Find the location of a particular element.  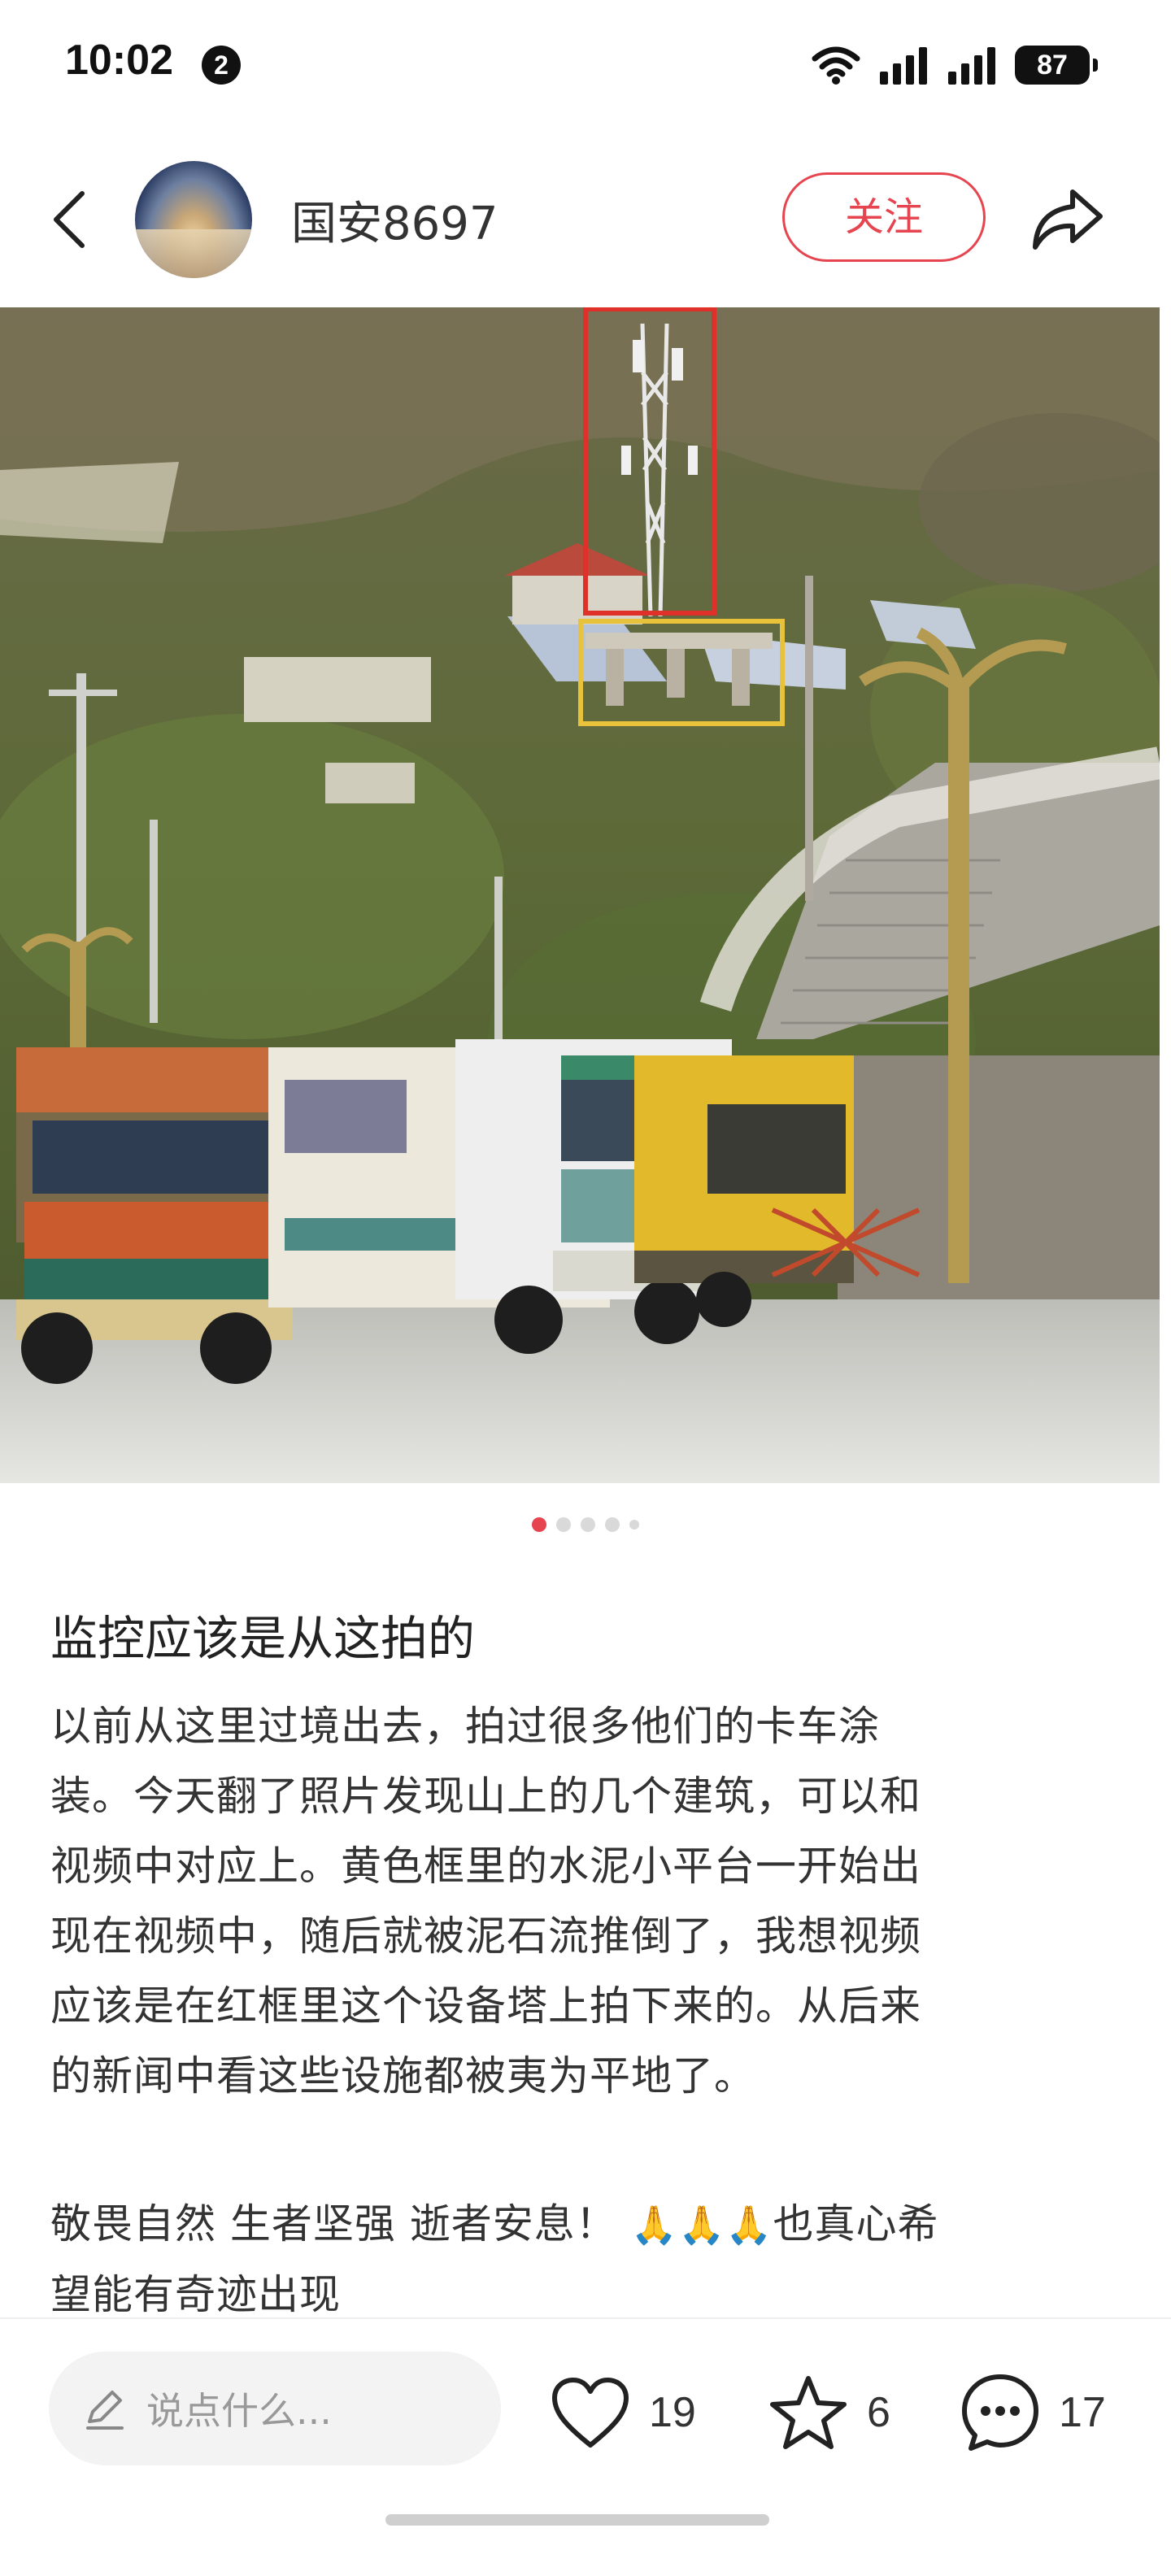

favorite-count: 6 is located at coordinates (879, 2412).